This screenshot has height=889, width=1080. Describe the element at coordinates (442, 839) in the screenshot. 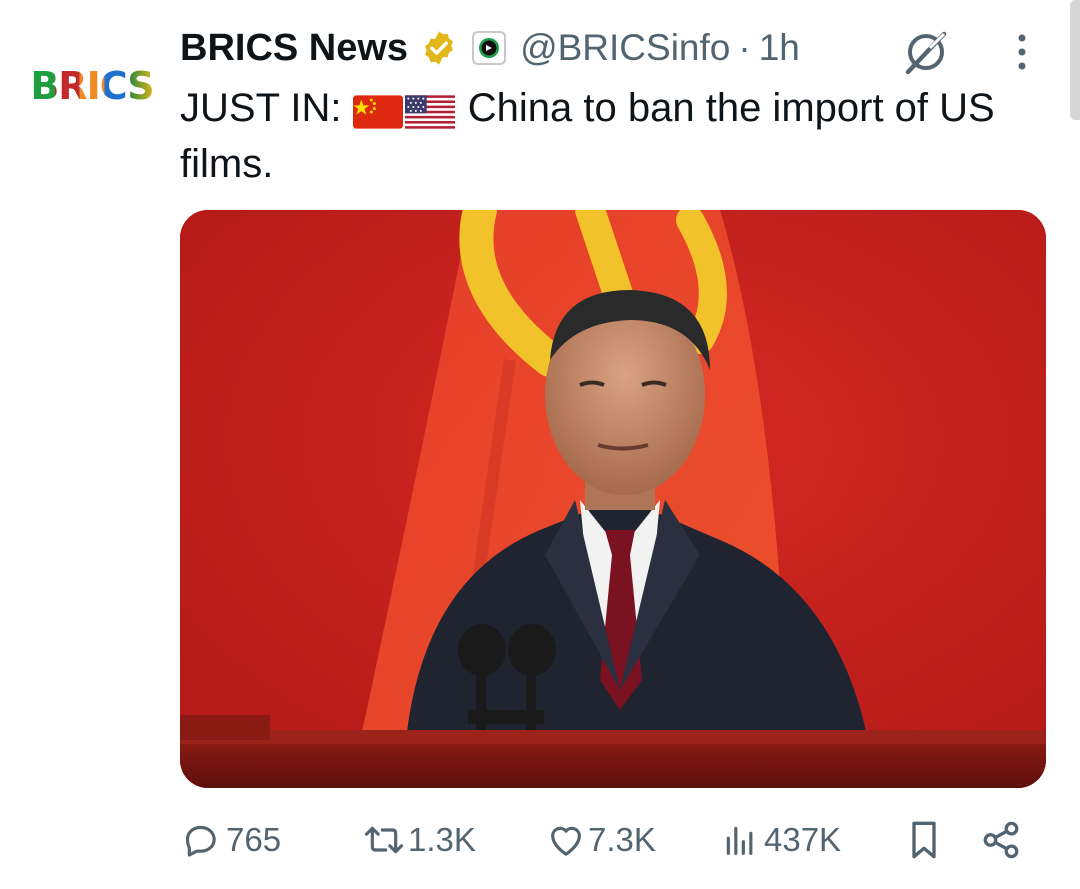

I see `repost-count: 1.3K` at that location.